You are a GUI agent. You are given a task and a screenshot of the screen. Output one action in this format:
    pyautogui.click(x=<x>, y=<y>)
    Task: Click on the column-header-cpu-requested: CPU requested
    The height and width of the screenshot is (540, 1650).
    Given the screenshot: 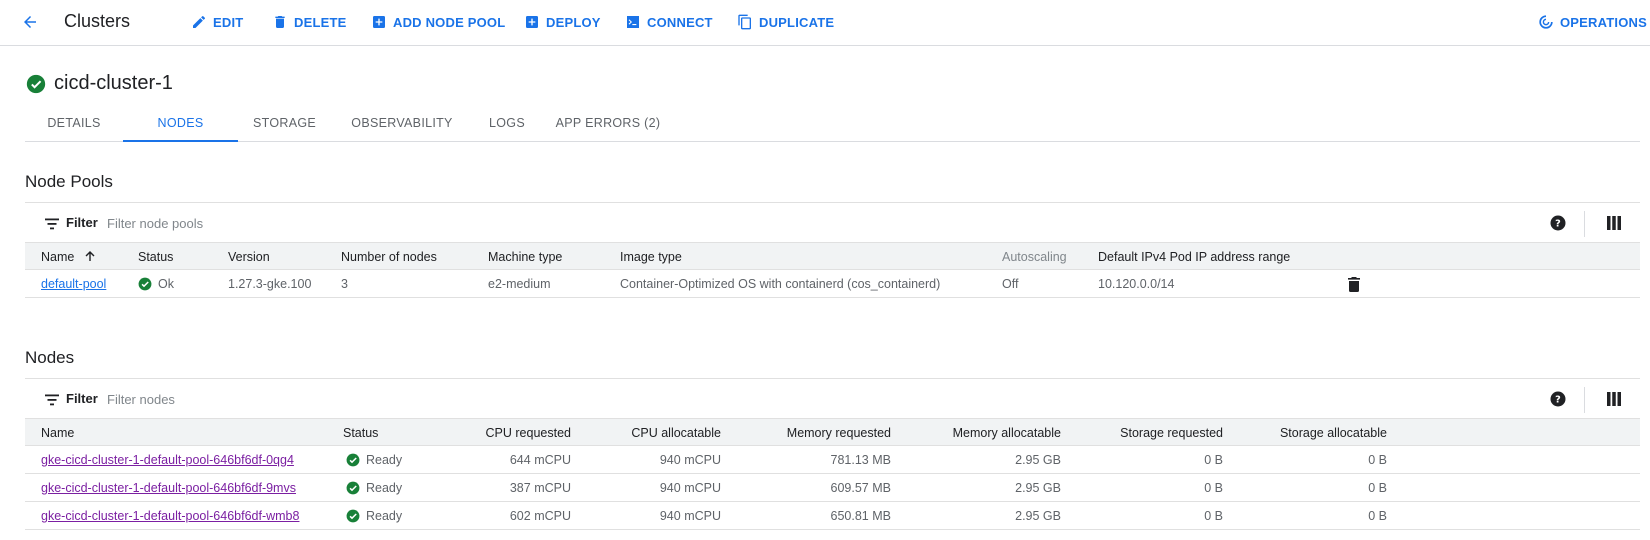 What is the action you would take?
    pyautogui.click(x=528, y=433)
    